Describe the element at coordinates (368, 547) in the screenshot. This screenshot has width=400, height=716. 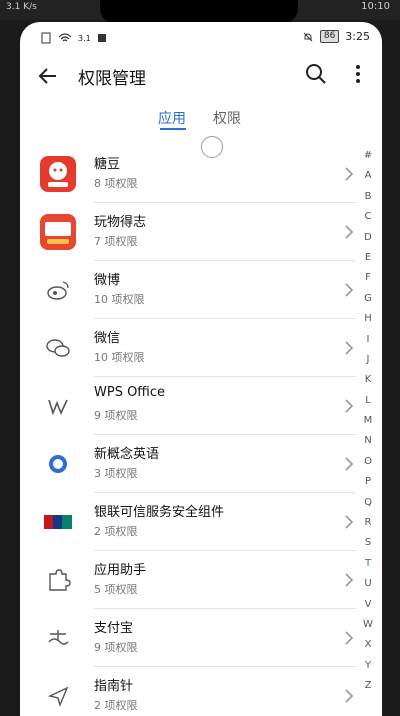
I see `alphabet-letter-s: S` at that location.